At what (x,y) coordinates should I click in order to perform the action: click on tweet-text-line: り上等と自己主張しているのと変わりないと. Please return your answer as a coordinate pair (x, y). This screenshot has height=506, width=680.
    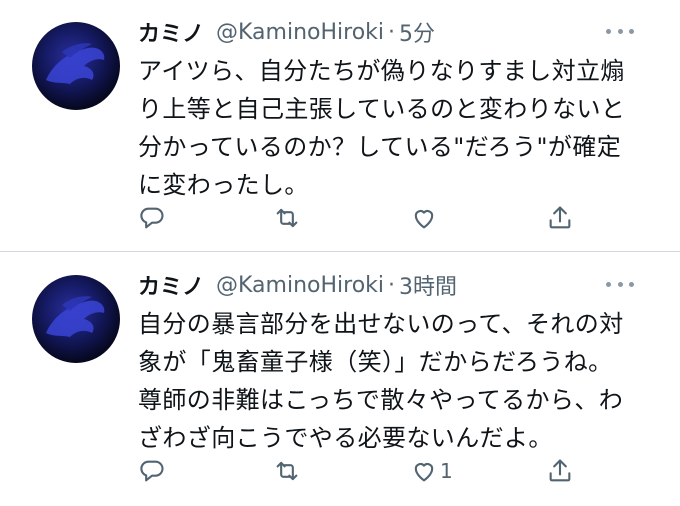
    Looking at the image, I should click on (382, 109).